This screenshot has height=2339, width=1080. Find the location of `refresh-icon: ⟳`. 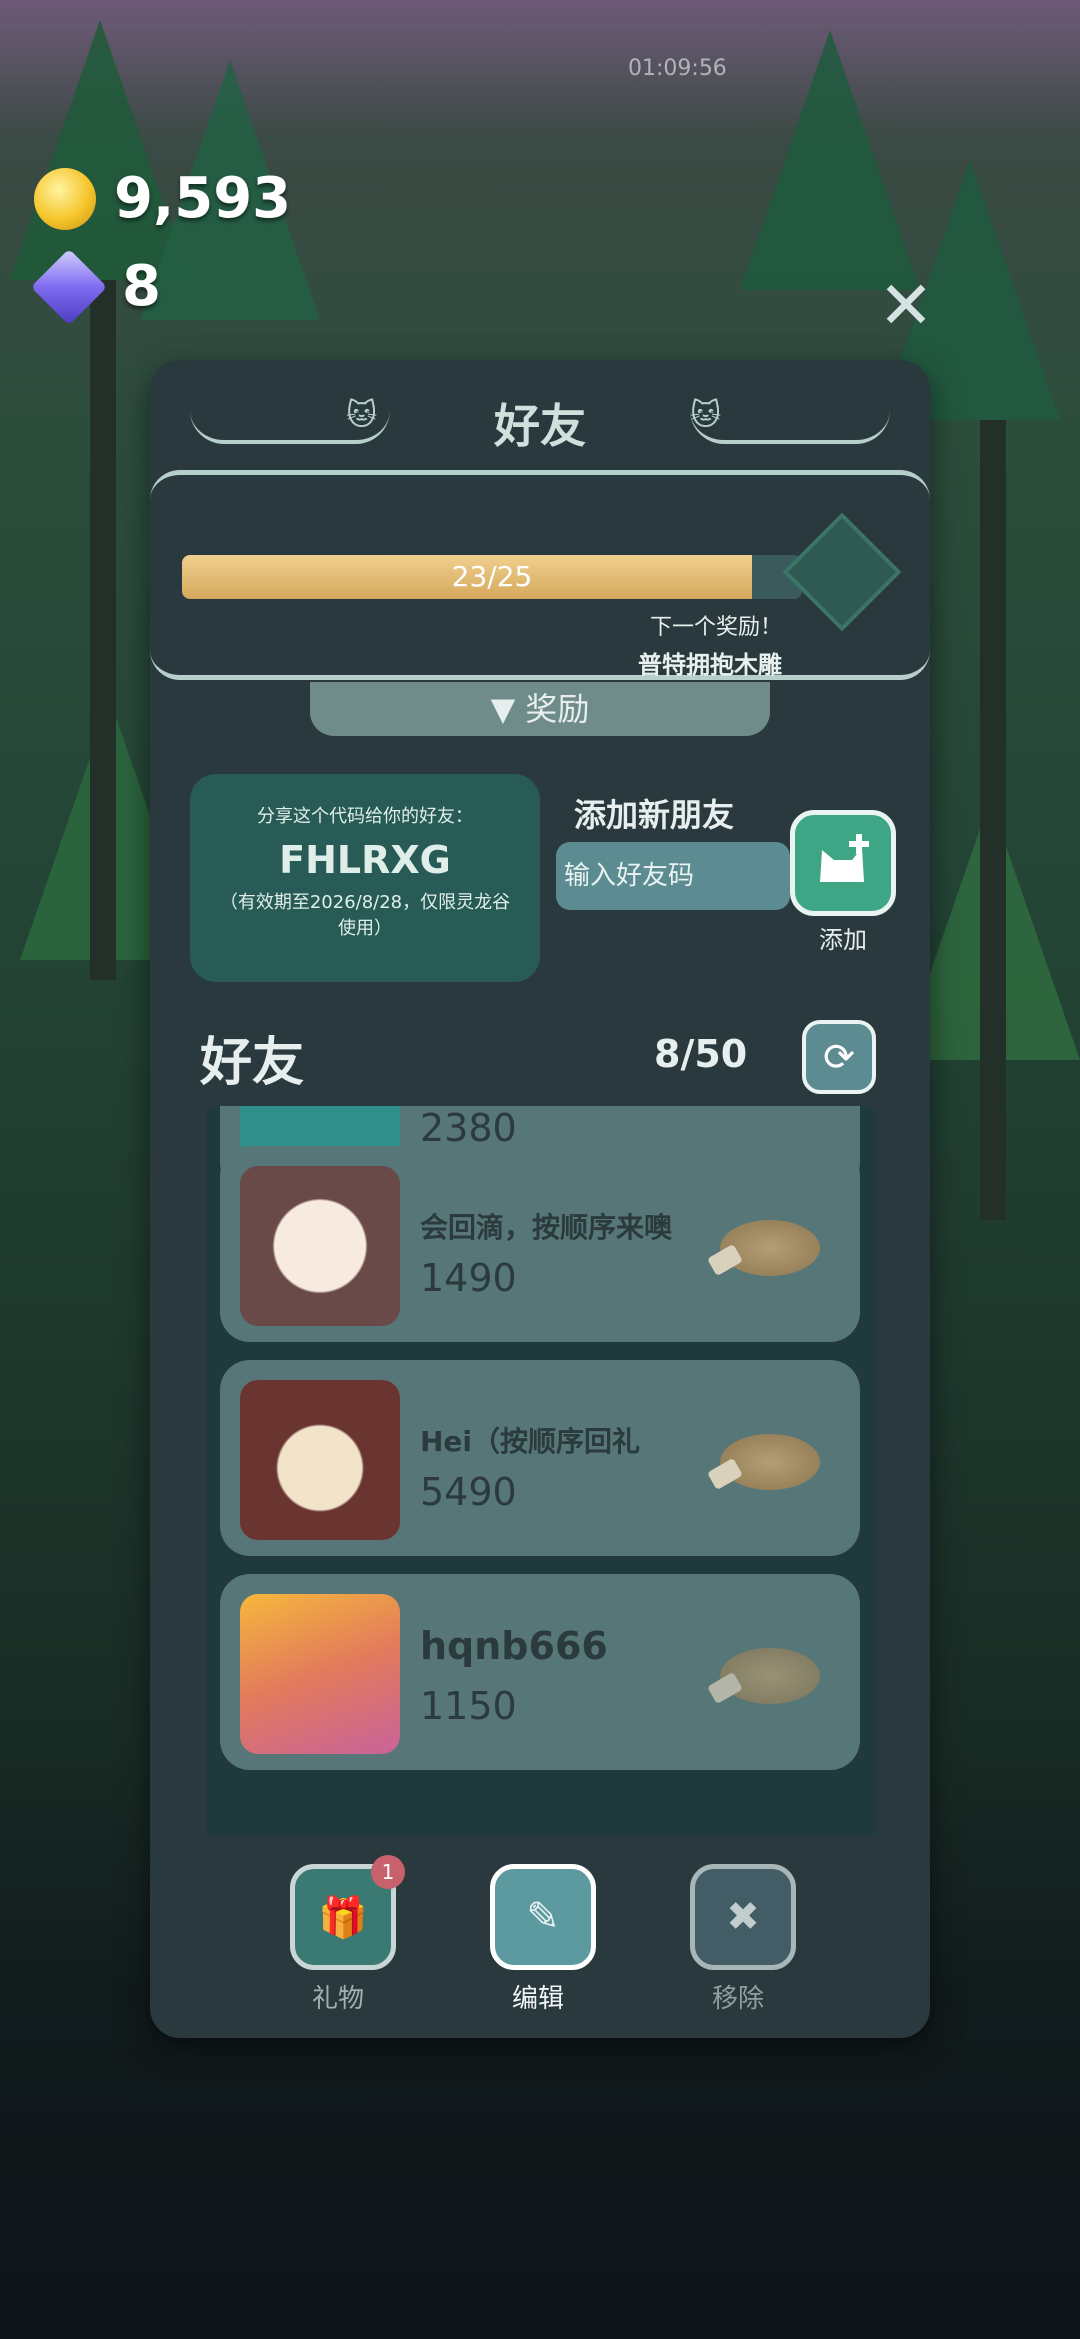

refresh-icon: ⟳ is located at coordinates (839, 1057).